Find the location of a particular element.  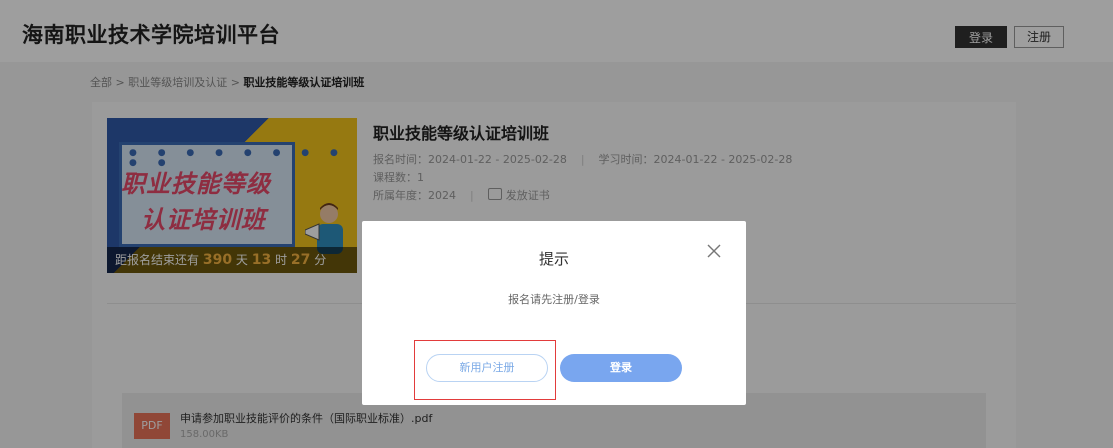

close-icon is located at coordinates (714, 251).